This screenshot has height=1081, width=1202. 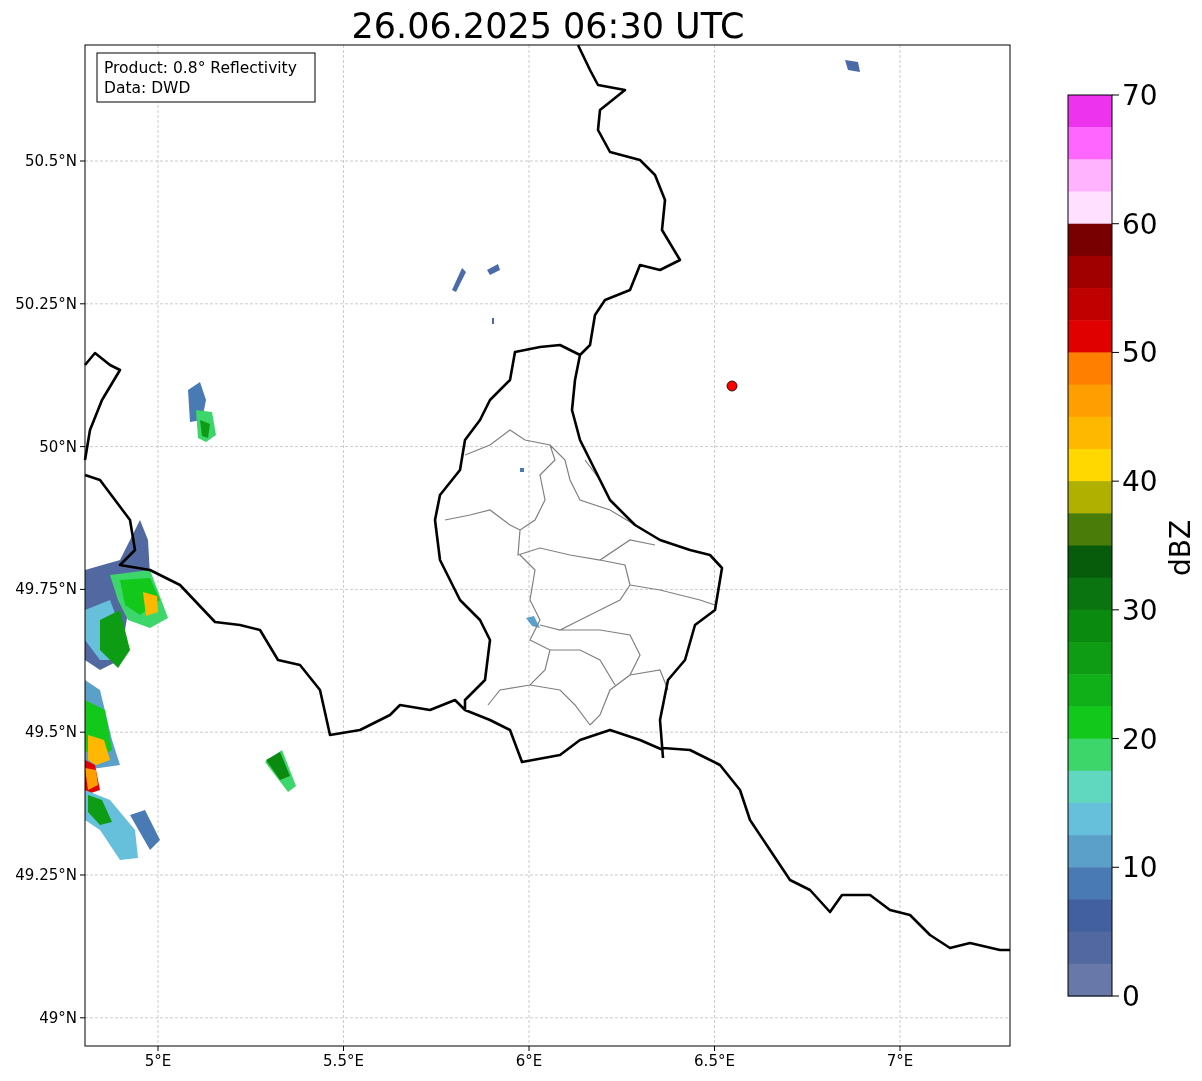 What do you see at coordinates (1140, 482) in the screenshot?
I see `colorbar-tick-label: 40` at bounding box center [1140, 482].